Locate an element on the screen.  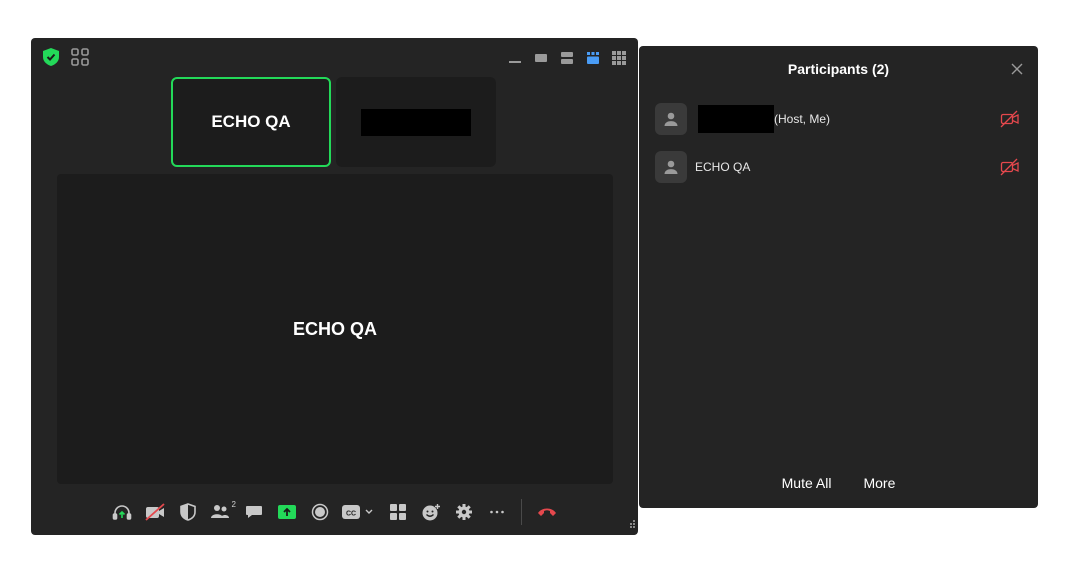
mute-all-button: Mute All is located at coordinates (807, 483).